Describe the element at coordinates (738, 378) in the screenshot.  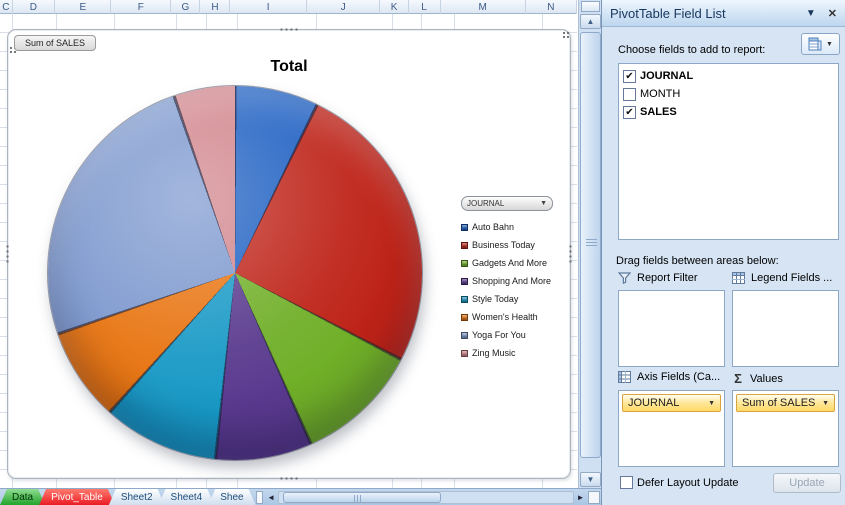
I see `sigma-icon: Σ` at that location.